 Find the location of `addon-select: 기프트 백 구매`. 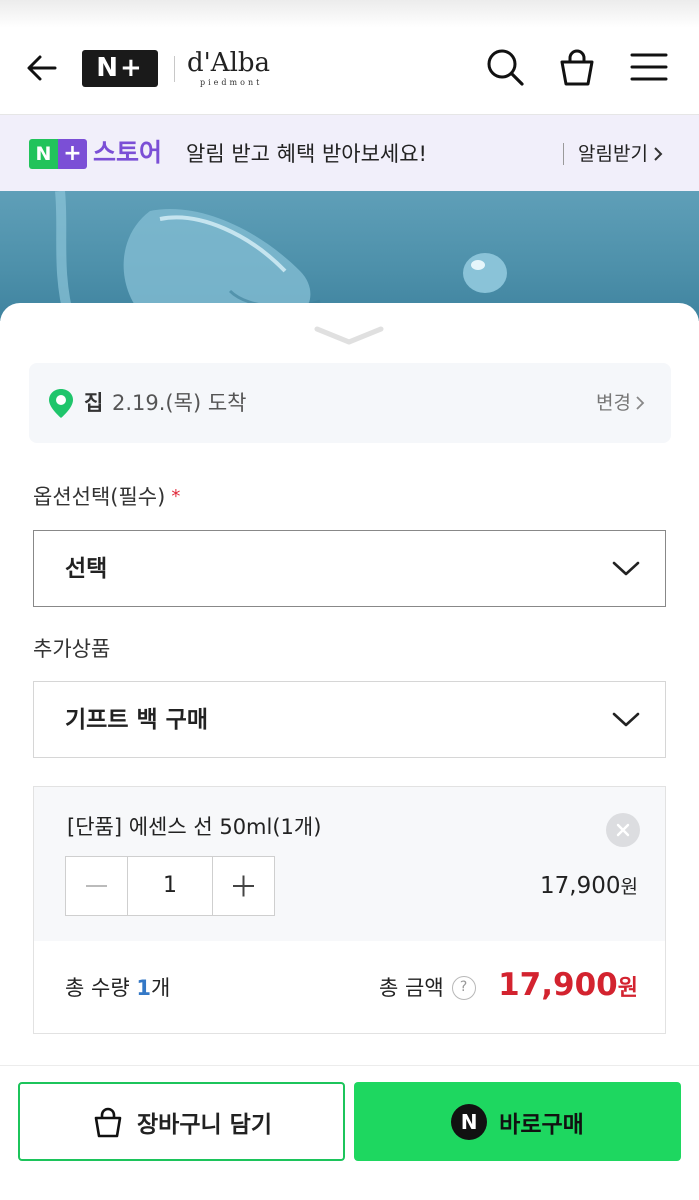

addon-select: 기프트 백 구매 is located at coordinates (349, 719).